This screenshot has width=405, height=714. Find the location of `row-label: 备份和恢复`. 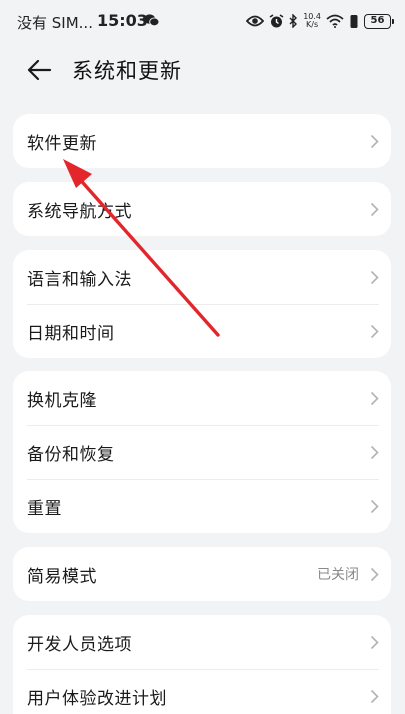

row-label: 备份和恢复 is located at coordinates (71, 454).